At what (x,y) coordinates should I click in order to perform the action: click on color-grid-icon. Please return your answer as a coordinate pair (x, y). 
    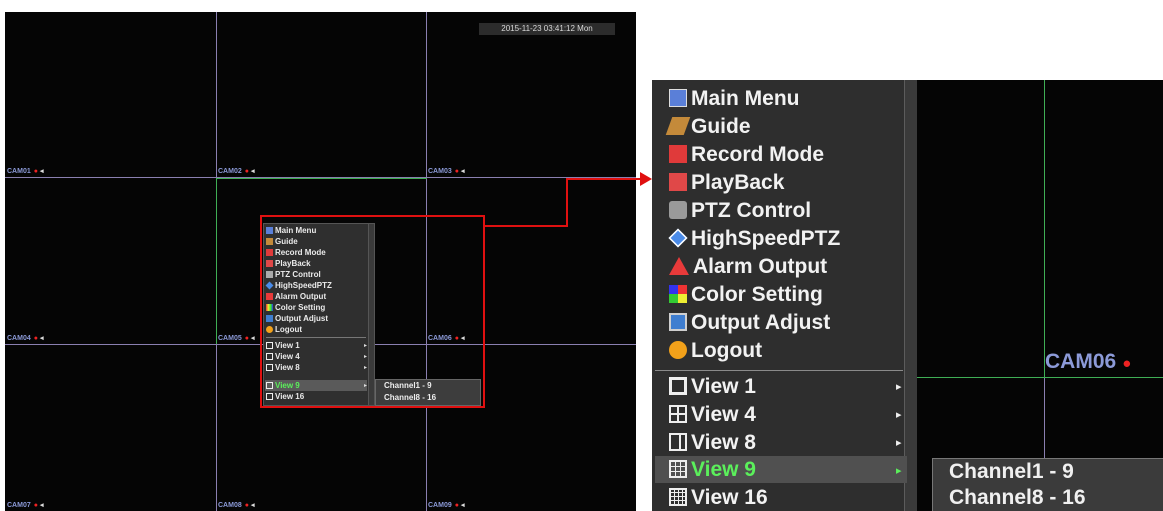
    Looking at the image, I should click on (678, 294).